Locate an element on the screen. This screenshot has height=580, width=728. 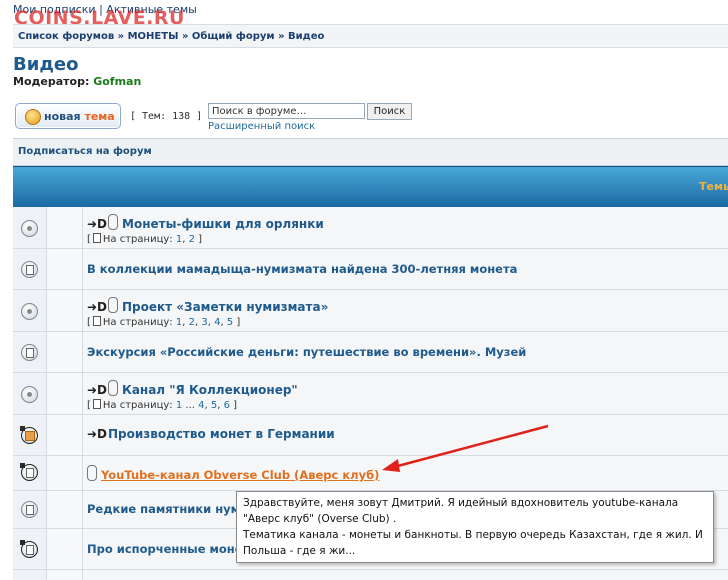
new-topic-label: новая тема is located at coordinates (79, 116).